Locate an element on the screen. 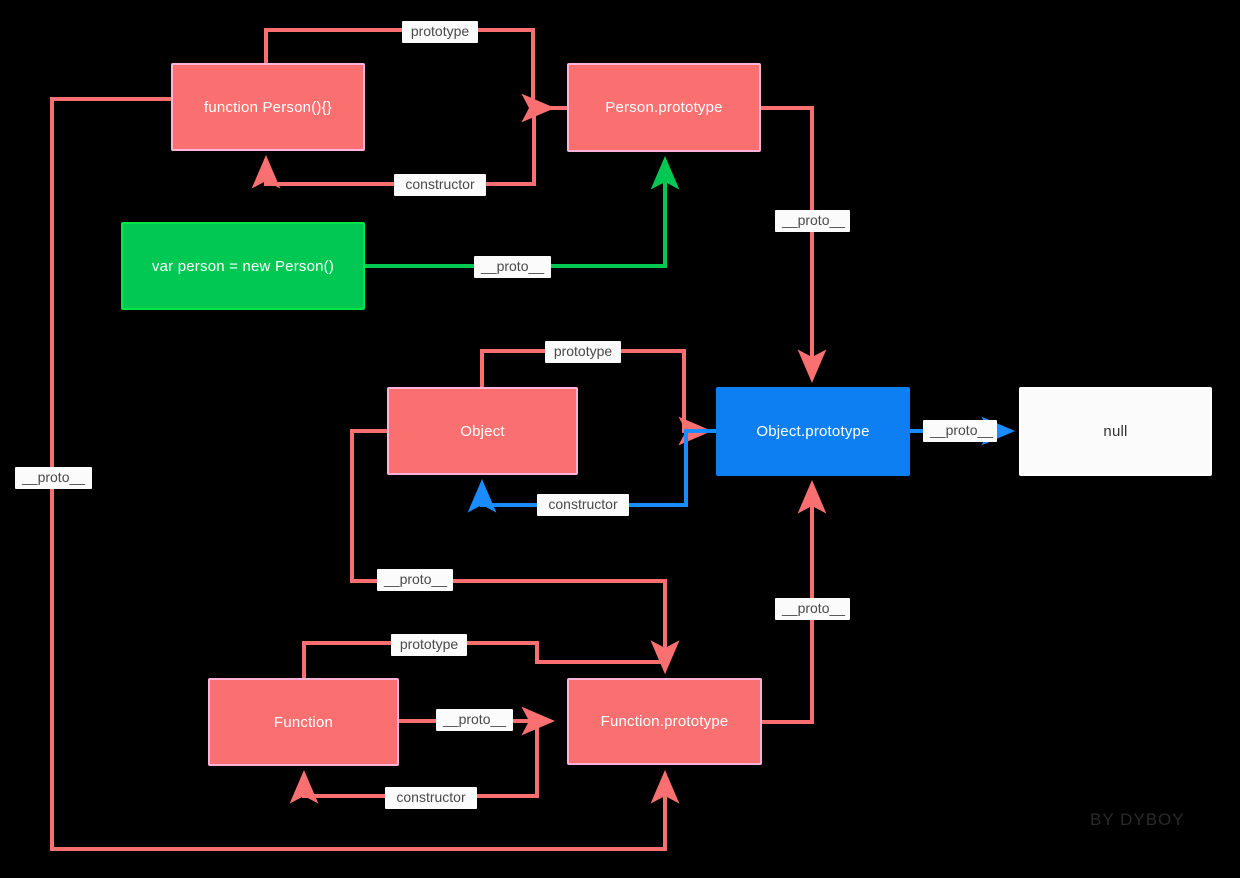 The width and height of the screenshot is (1240, 878). node-label: Object.prototype is located at coordinates (813, 431).